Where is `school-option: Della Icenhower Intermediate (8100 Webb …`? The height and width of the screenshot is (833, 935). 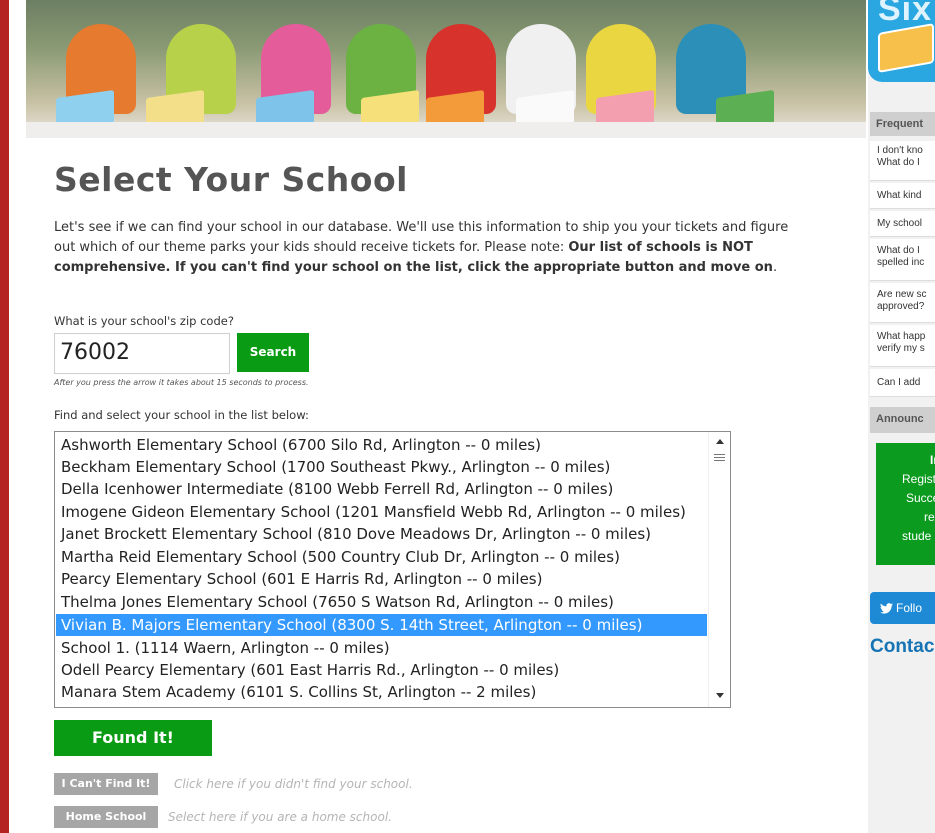
school-option: Della Icenhower Intermediate (8100 Webb … is located at coordinates (381, 489).